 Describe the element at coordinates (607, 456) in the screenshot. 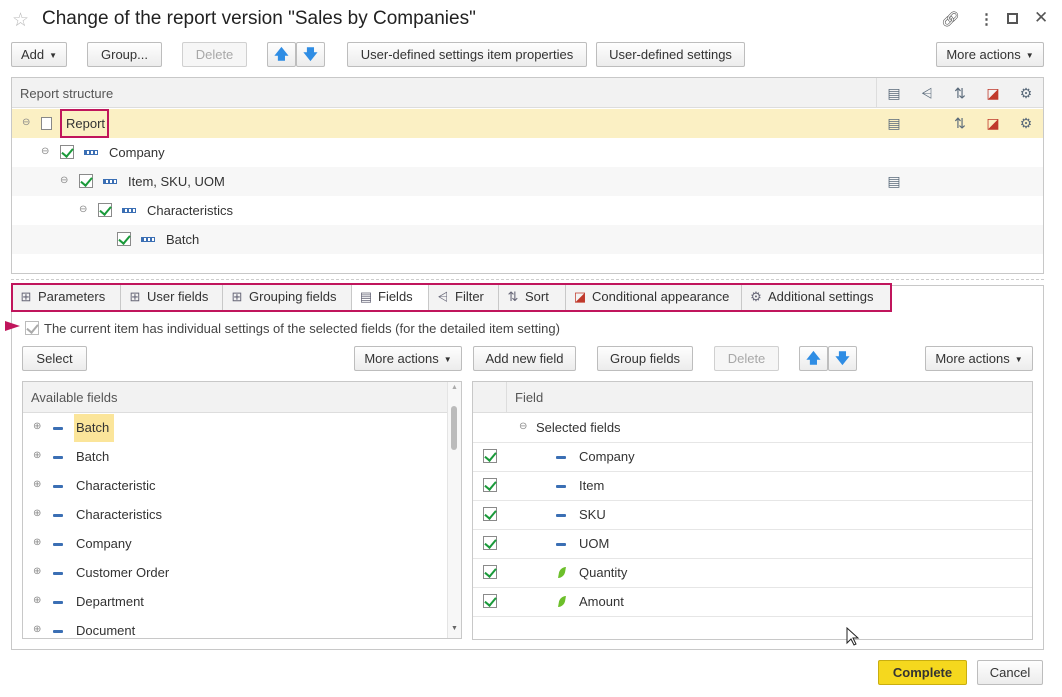

I see `field-label: Company` at that location.